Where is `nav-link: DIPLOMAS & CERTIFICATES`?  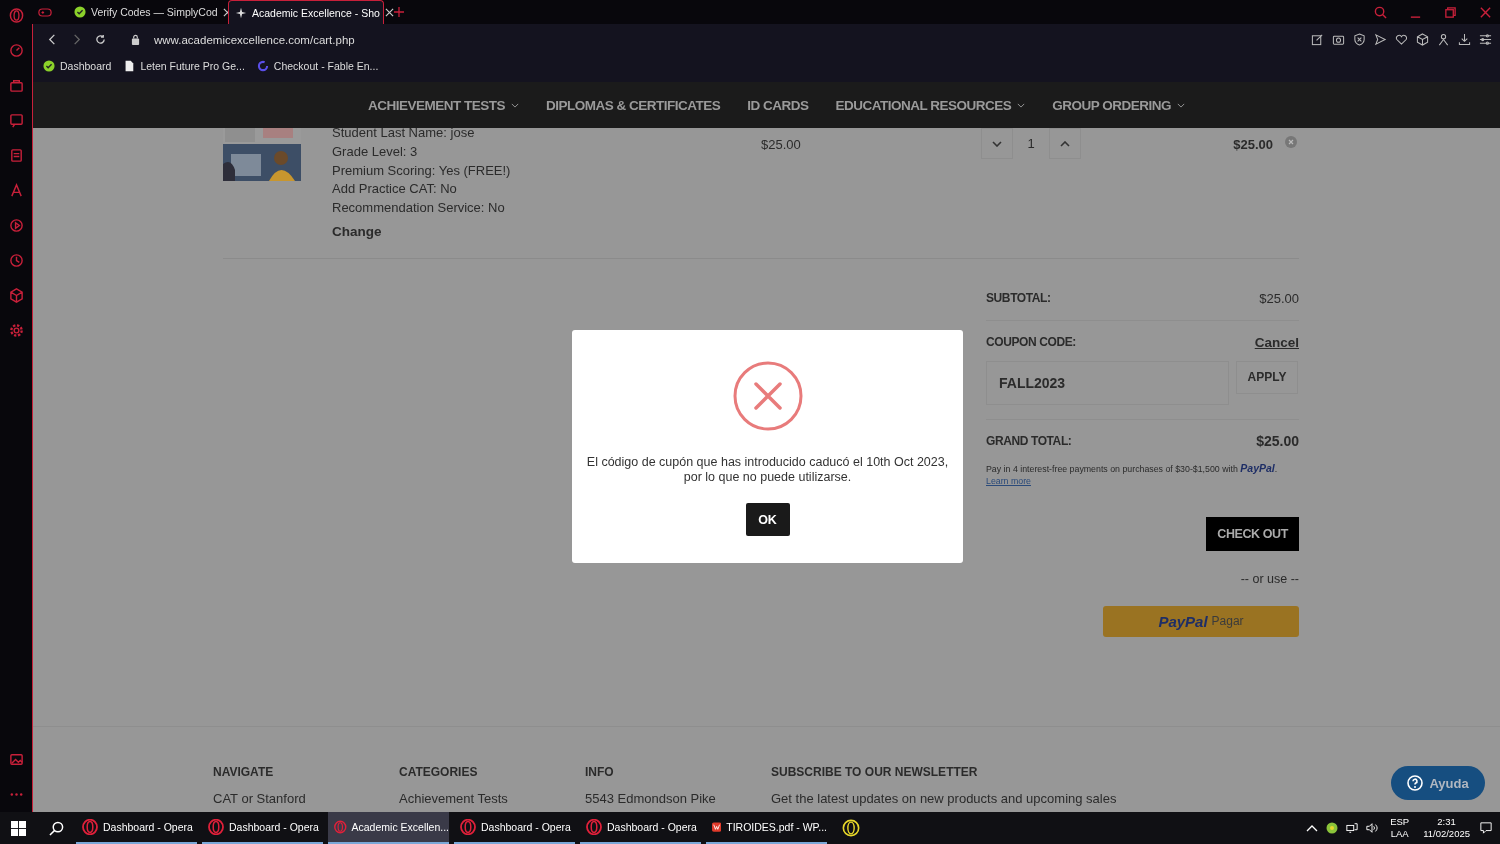 nav-link: DIPLOMAS & CERTIFICATES is located at coordinates (633, 105).